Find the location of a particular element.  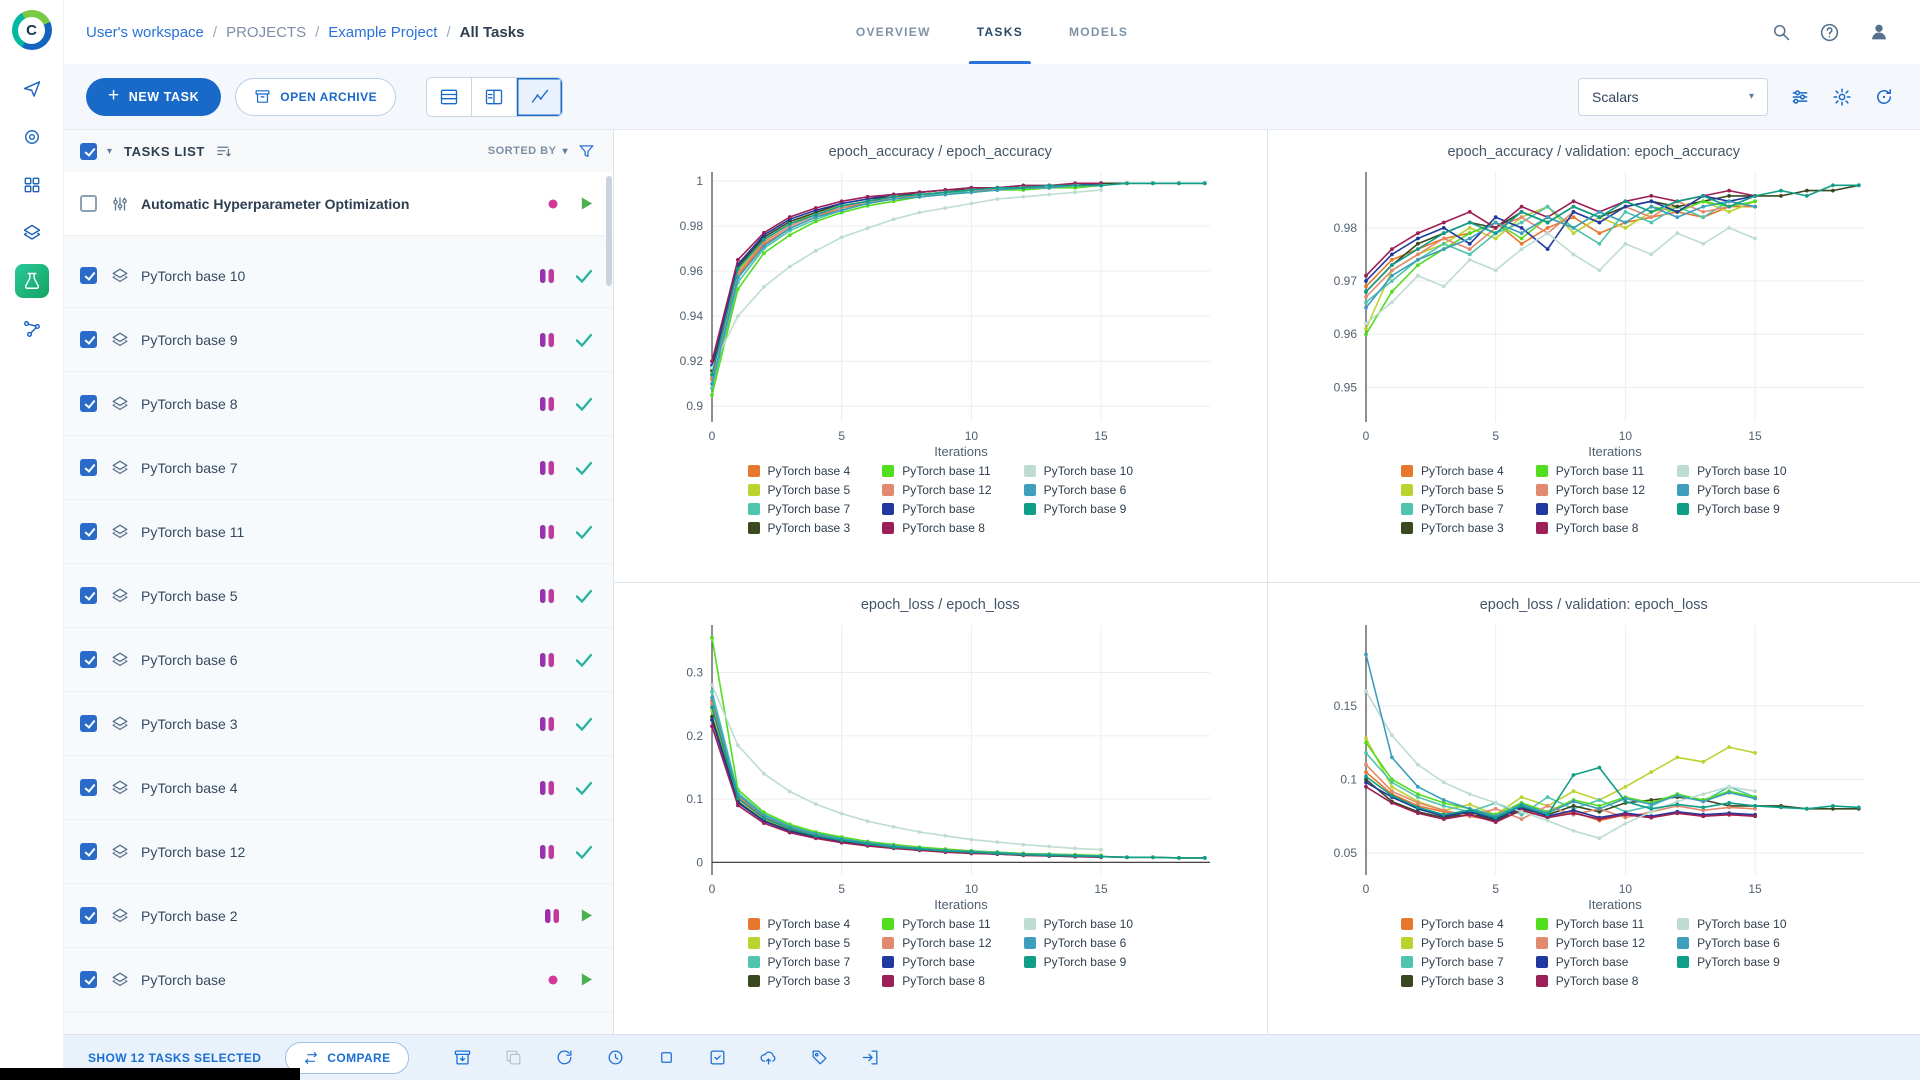

auto-refresh-icon is located at coordinates (1884, 97).